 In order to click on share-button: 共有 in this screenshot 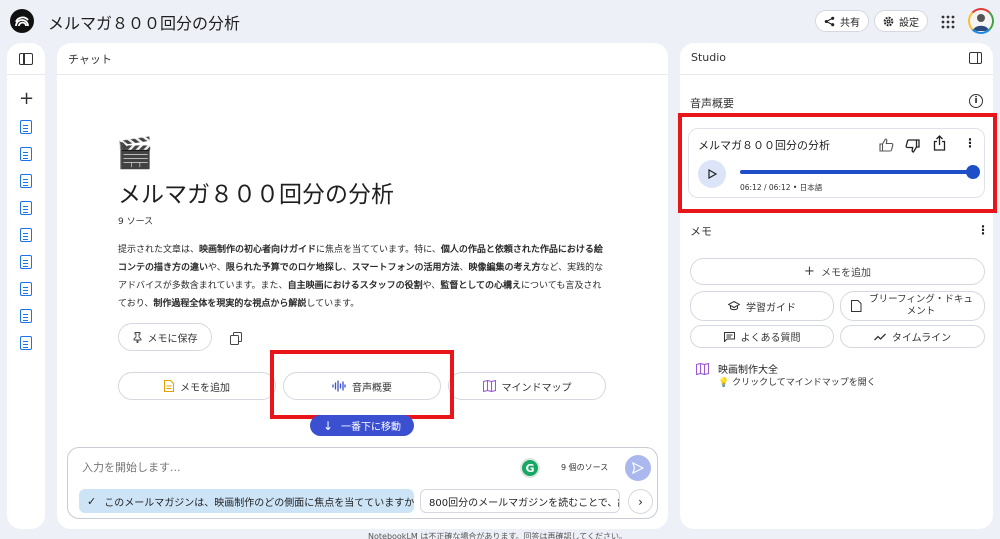, I will do `click(842, 21)`.